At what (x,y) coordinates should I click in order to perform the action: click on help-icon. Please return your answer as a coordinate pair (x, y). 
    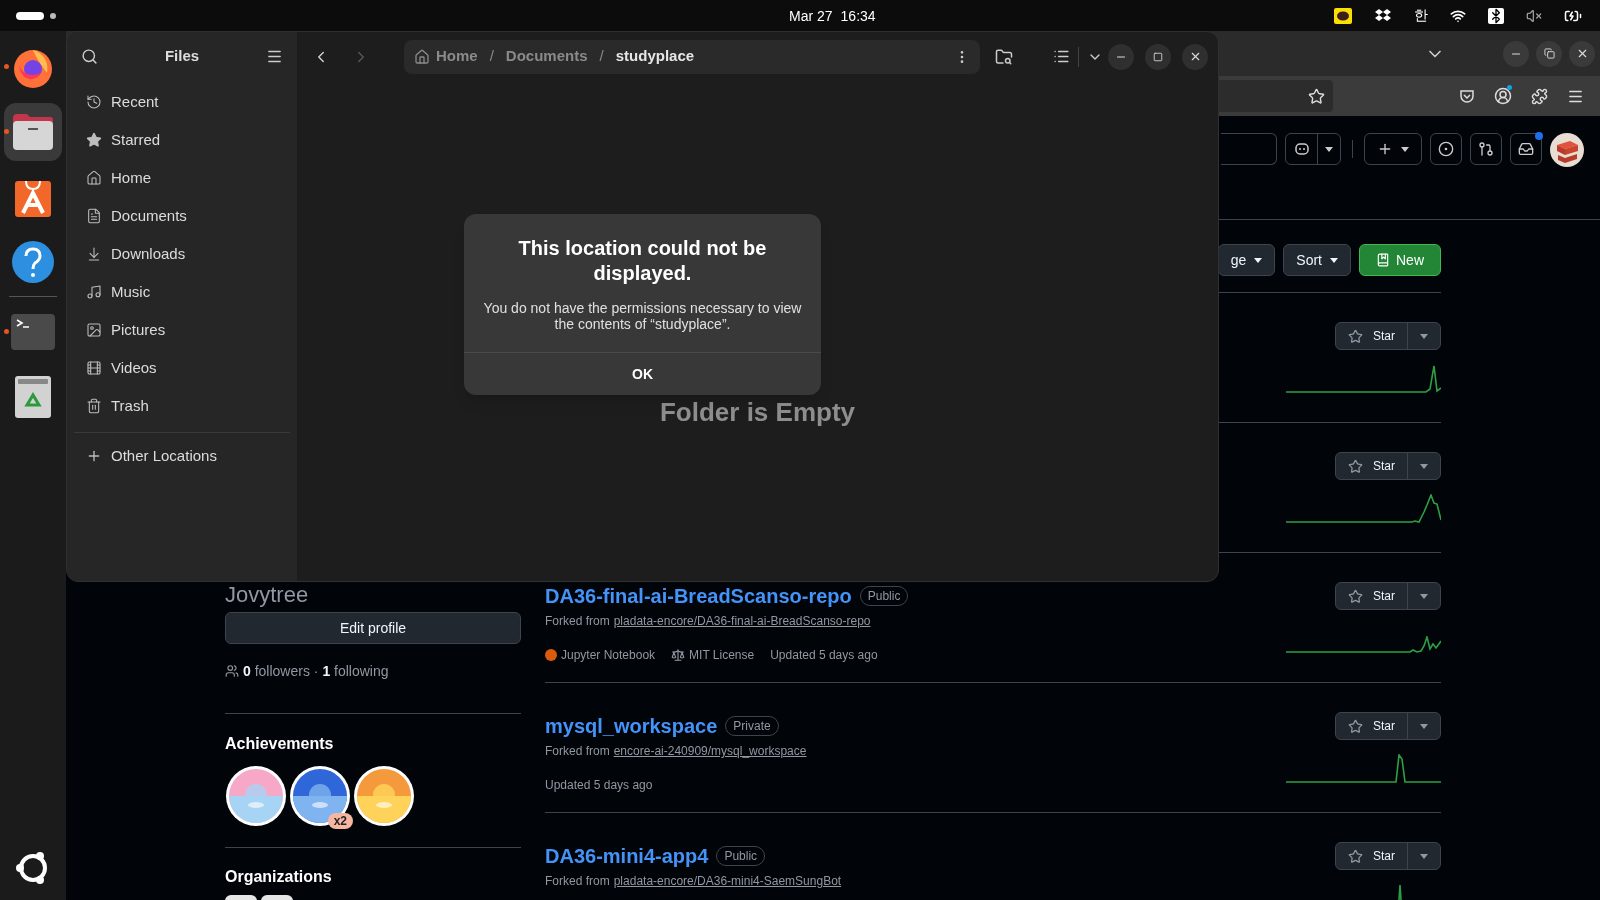
    Looking at the image, I should click on (33, 261).